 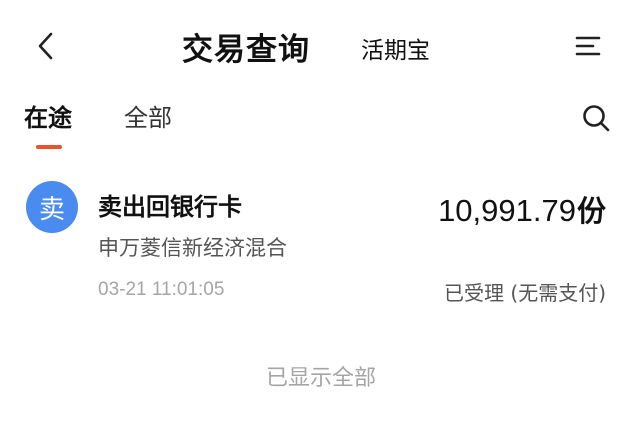 What do you see at coordinates (48, 115) in the screenshot?
I see `tab-in-transit: 在途` at bounding box center [48, 115].